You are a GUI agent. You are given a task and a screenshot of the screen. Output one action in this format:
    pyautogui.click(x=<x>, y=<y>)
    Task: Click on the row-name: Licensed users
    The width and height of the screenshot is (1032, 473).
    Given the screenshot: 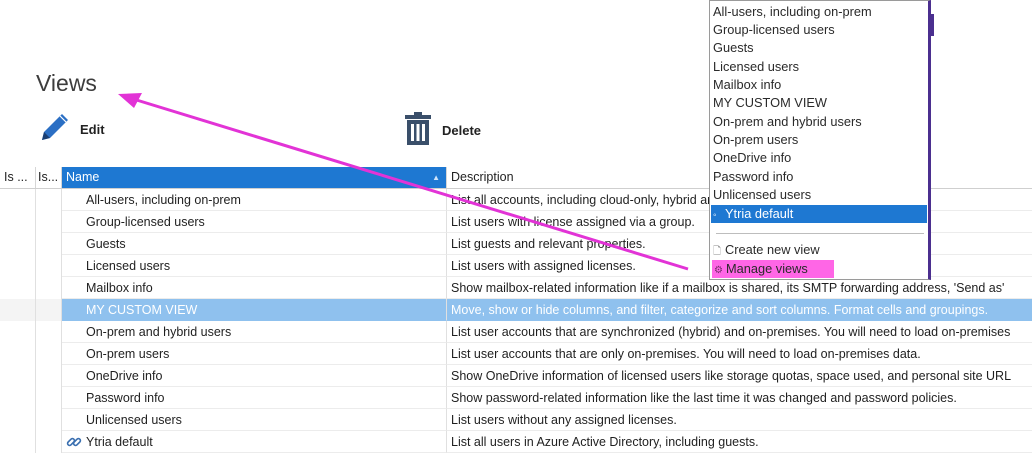 What is the action you would take?
    pyautogui.click(x=254, y=266)
    